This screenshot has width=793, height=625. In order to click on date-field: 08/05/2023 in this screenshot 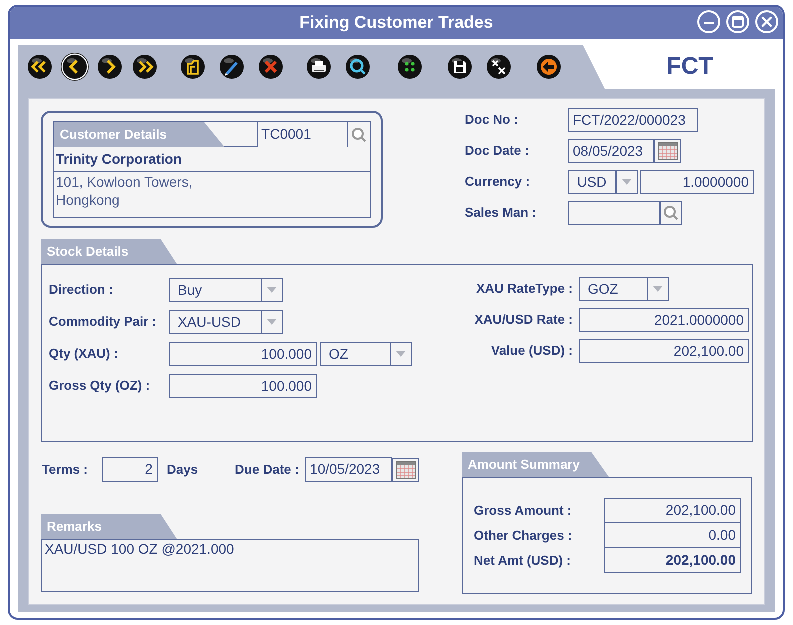, I will do `click(611, 151)`.